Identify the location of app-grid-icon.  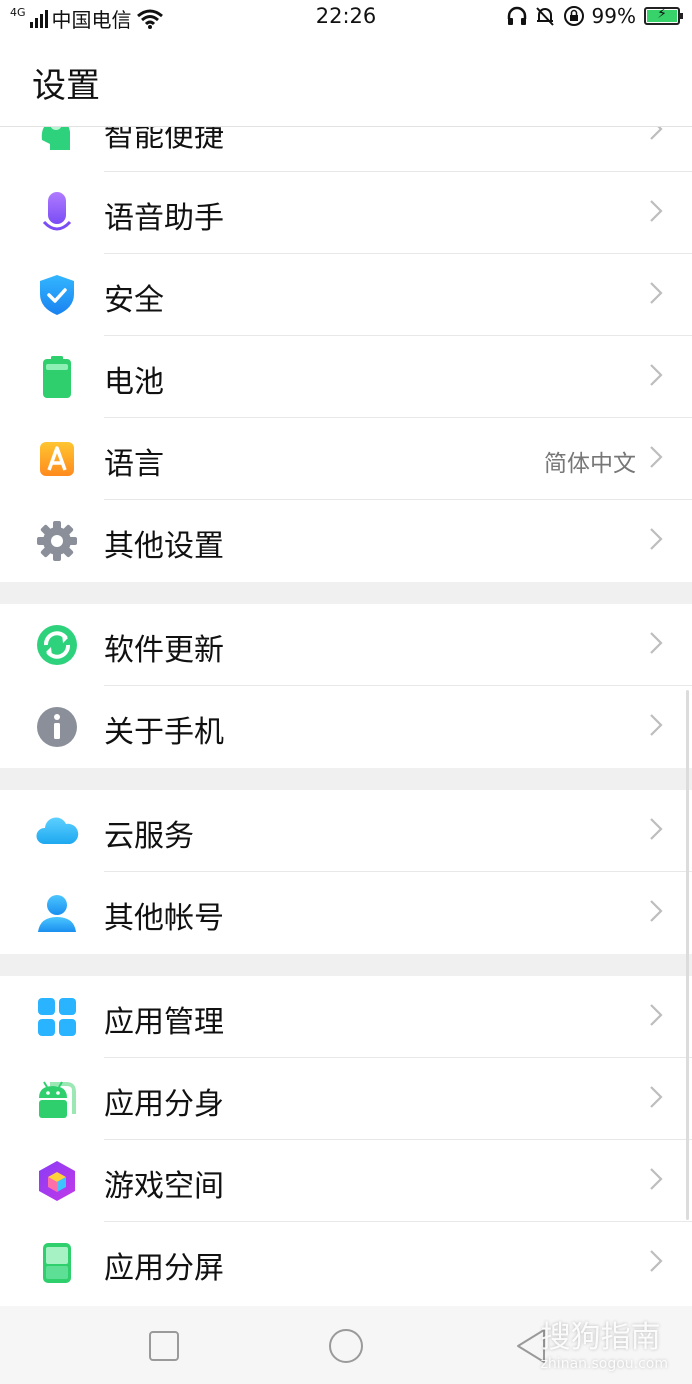
(57, 1017).